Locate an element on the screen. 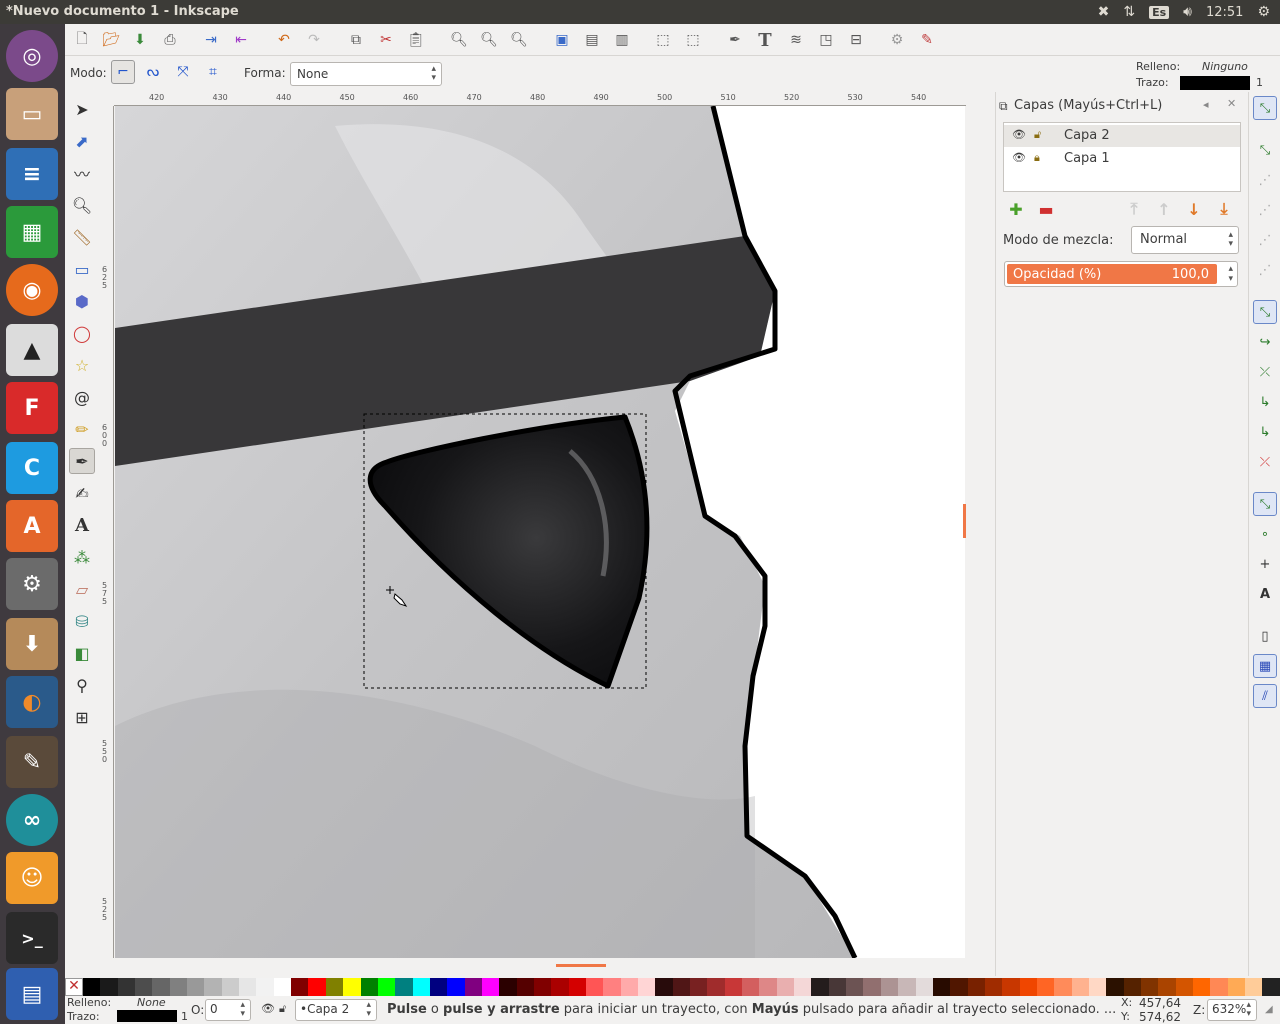  snap-line-midpoints-icon: ⤫ is located at coordinates (1265, 462).